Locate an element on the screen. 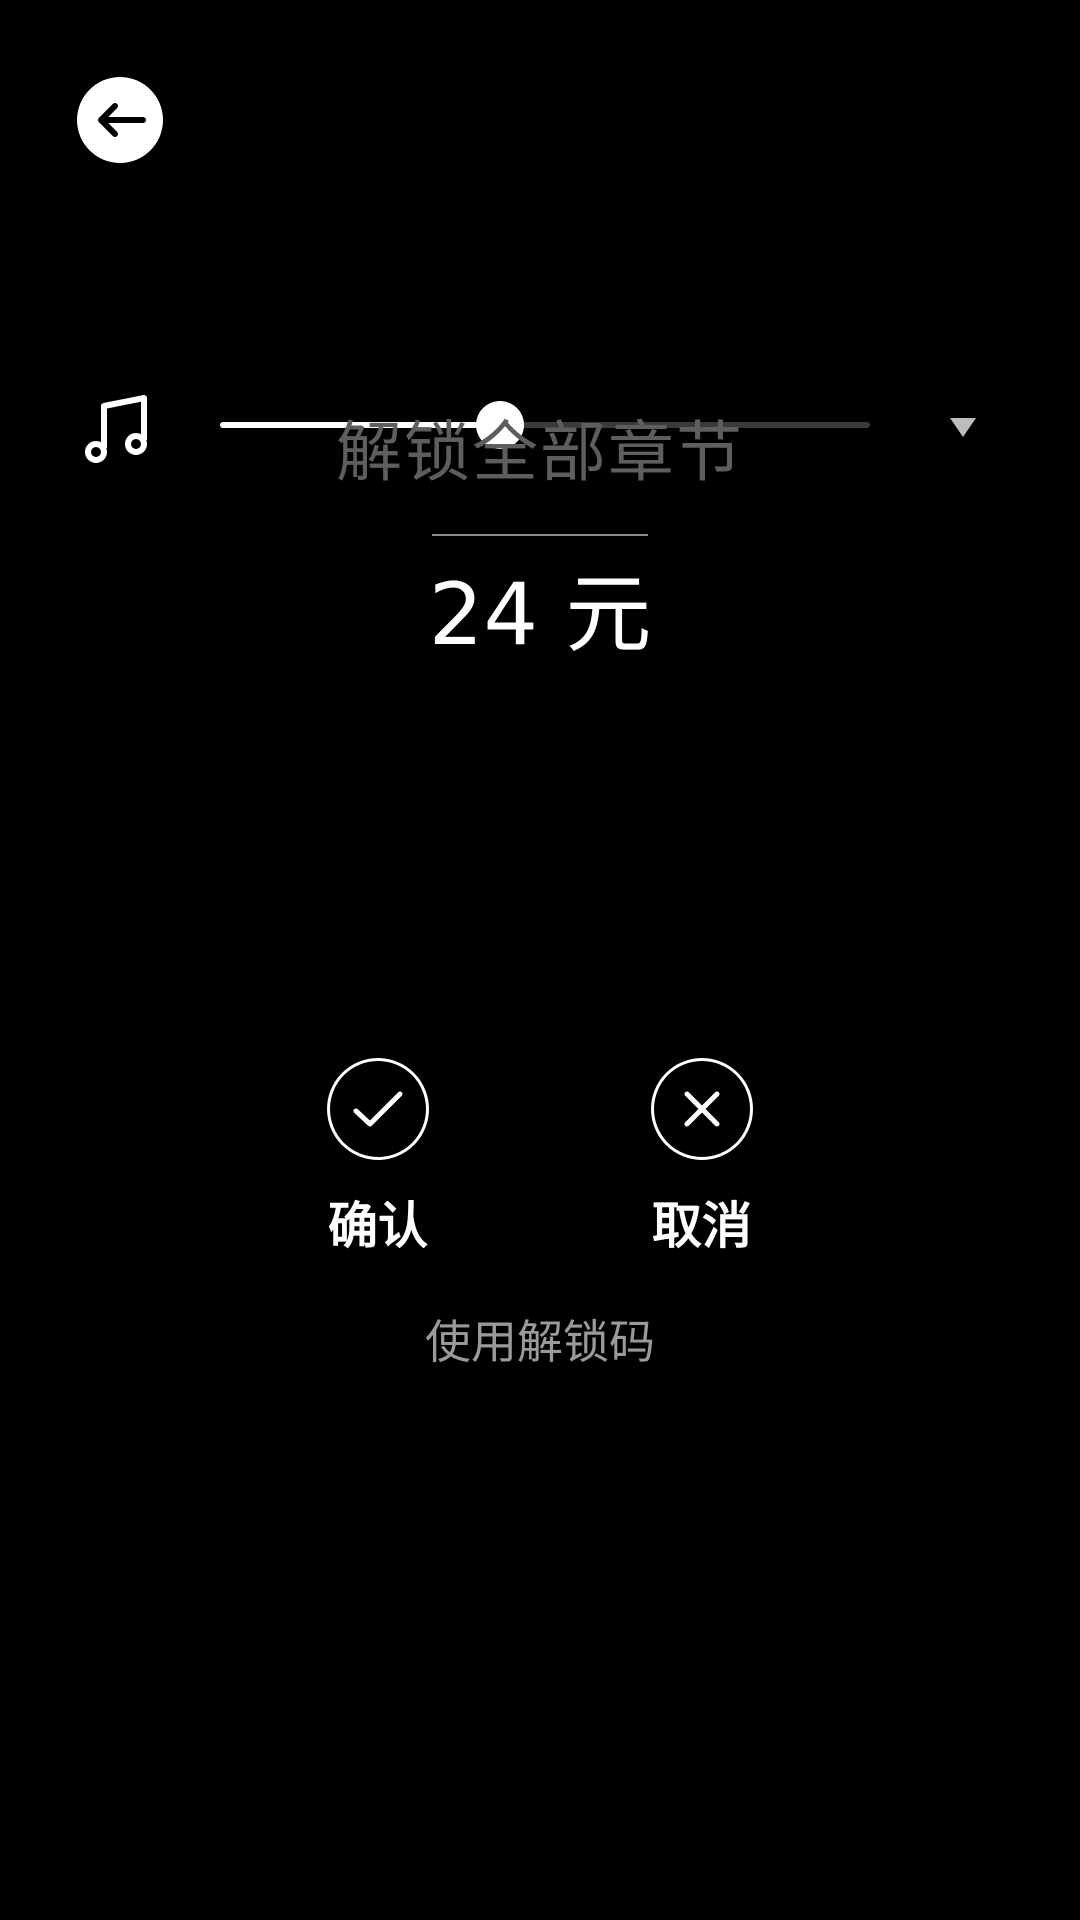 Image resolution: width=1080 pixels, height=1920 pixels. back-button is located at coordinates (120, 120).